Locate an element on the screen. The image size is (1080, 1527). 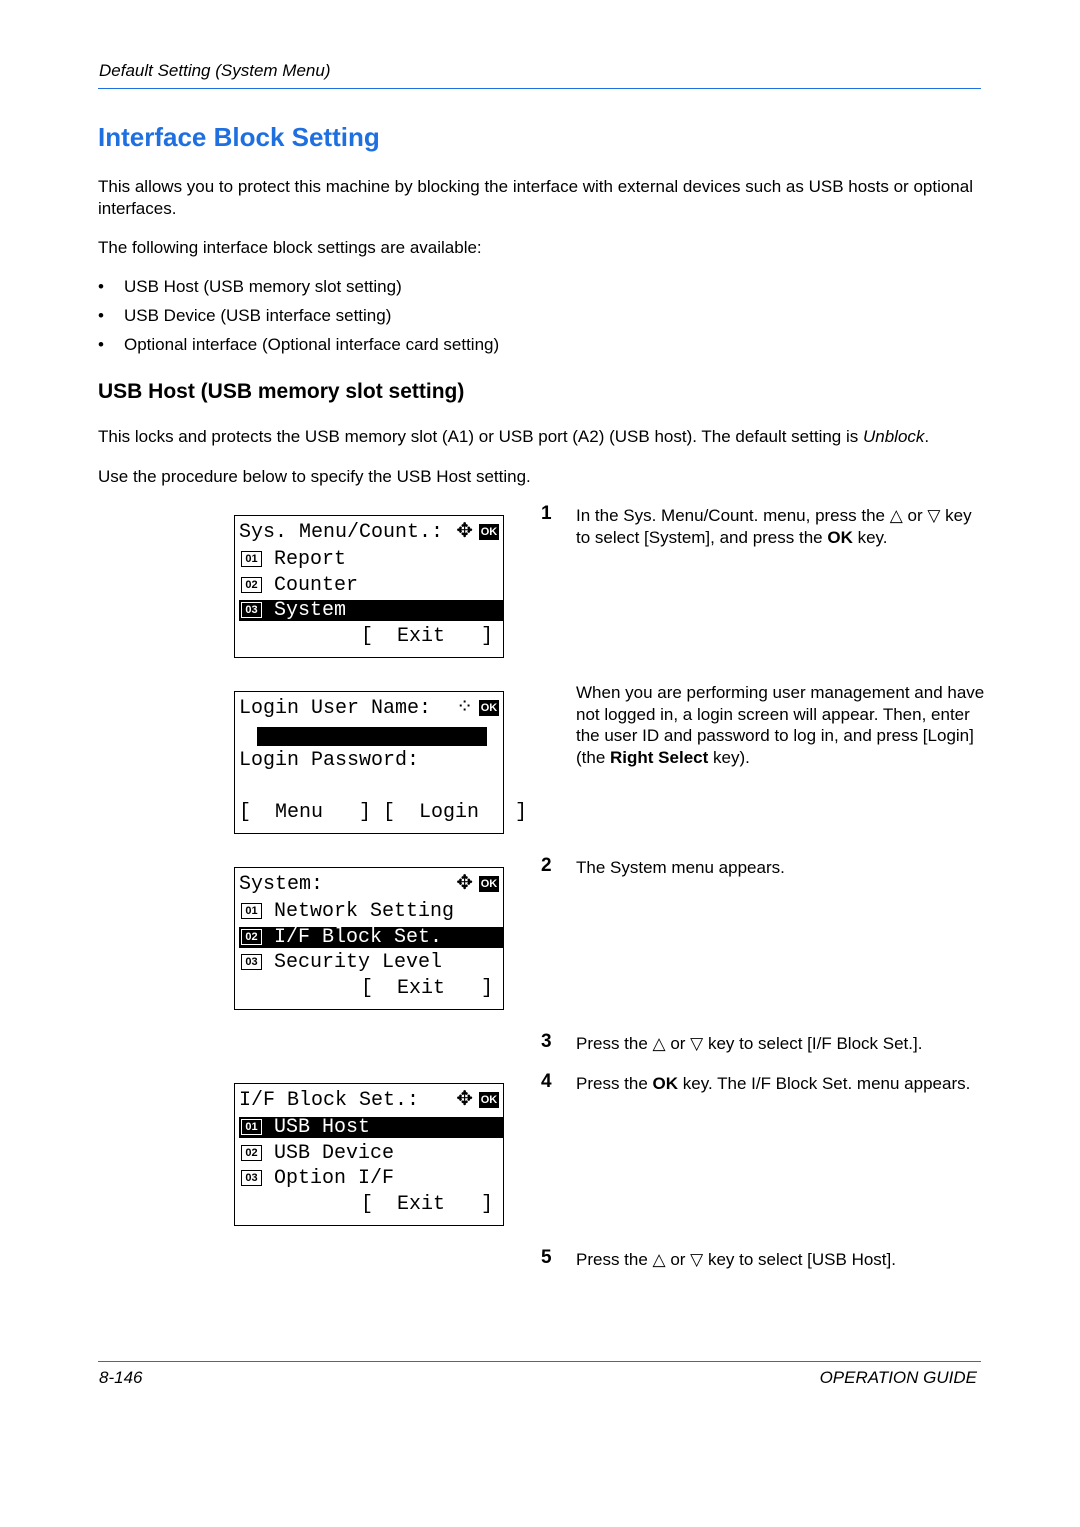
header-rule is located at coordinates (539, 88).